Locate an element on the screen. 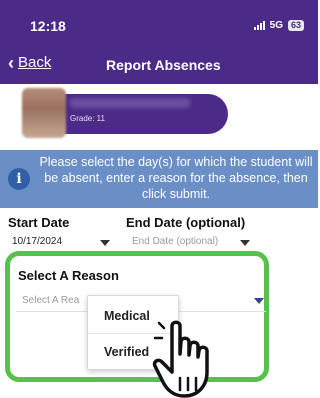 The image size is (320, 398). student-name-redacted is located at coordinates (130, 103).